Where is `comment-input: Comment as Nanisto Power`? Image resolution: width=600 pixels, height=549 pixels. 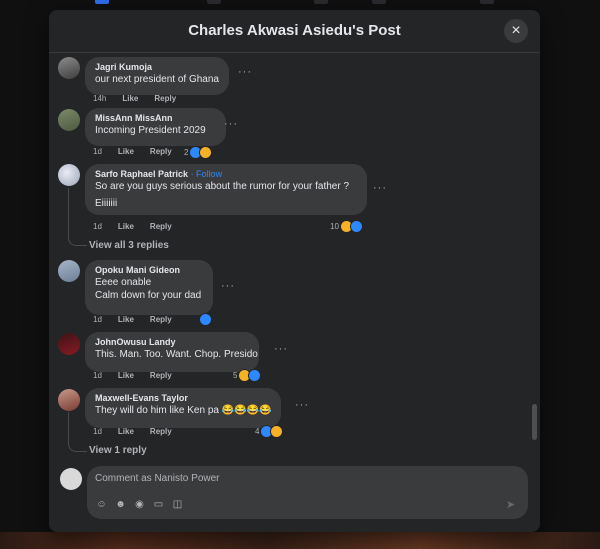
comment-input: Comment as Nanisto Power is located at coordinates (157, 478).